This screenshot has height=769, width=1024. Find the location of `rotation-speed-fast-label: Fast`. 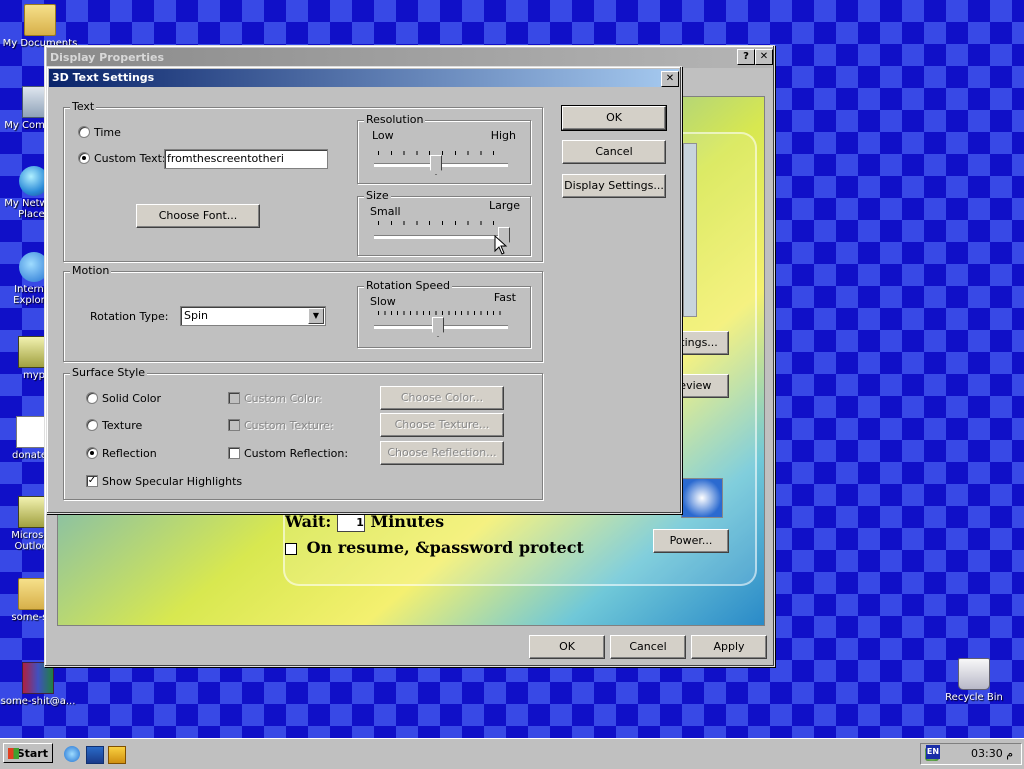

rotation-speed-fast-label: Fast is located at coordinates (504, 297).